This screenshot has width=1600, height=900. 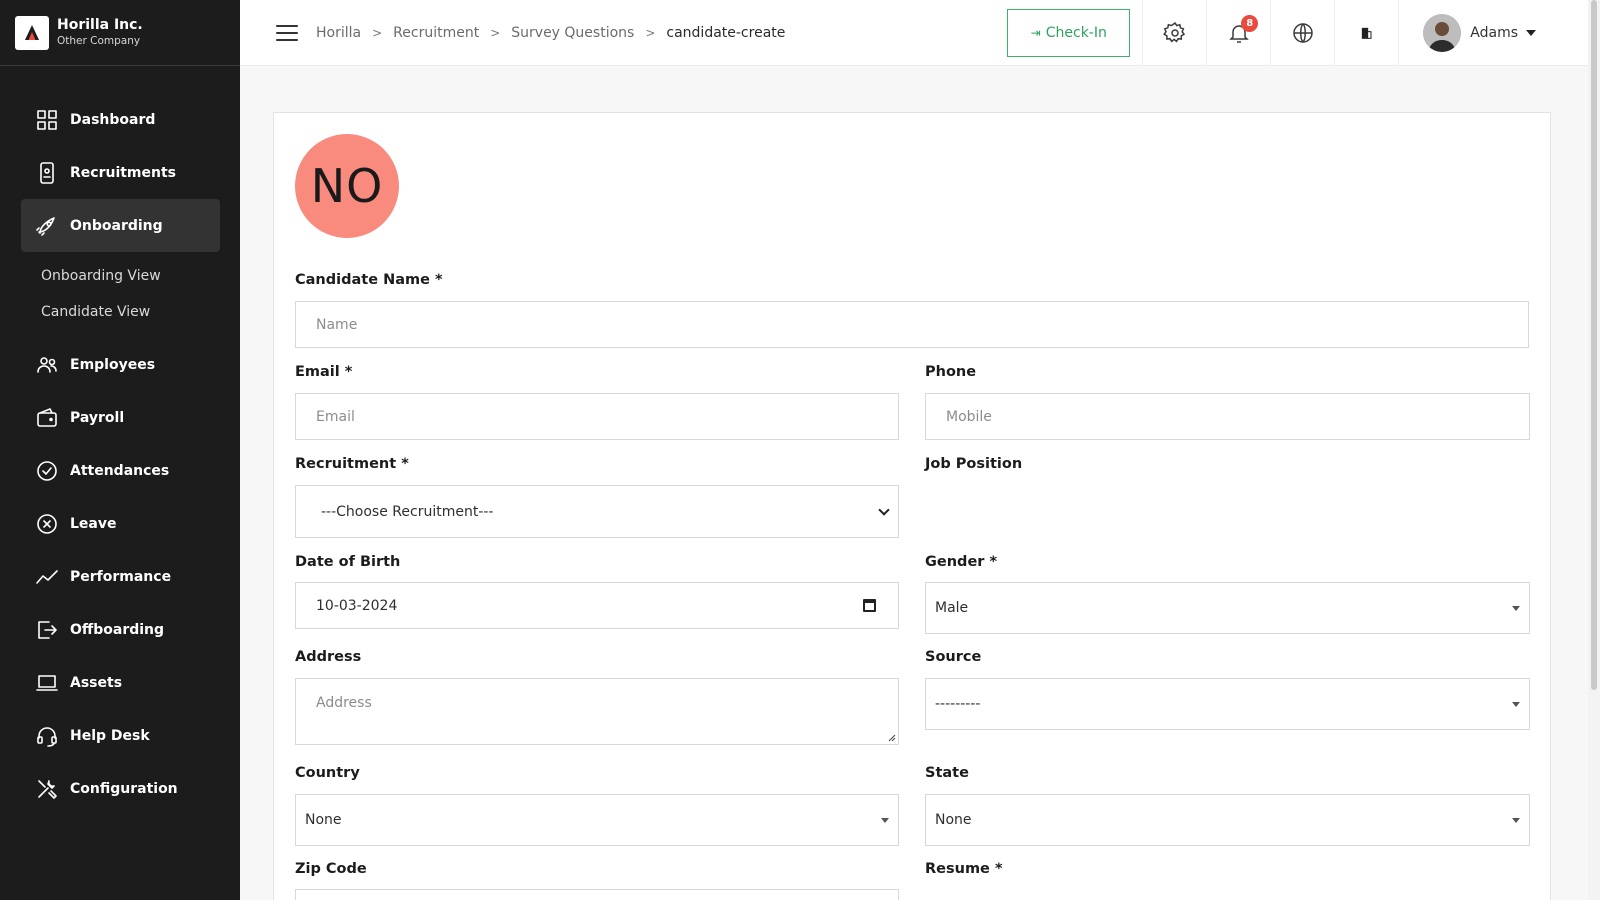 I want to click on gender-select: Male, so click(x=1227, y=608).